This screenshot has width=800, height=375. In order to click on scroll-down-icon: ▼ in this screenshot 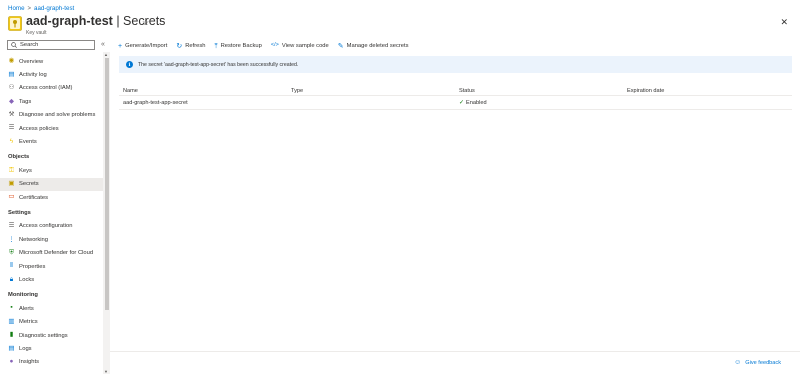, I will do `click(106, 371)`.